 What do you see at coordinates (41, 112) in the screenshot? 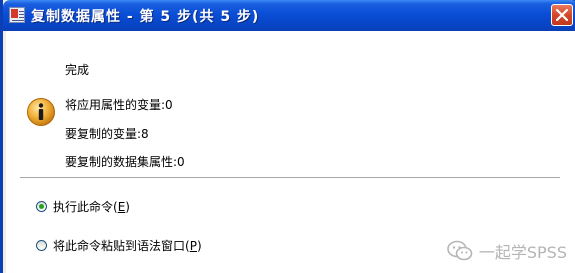
I see `info-icon` at bounding box center [41, 112].